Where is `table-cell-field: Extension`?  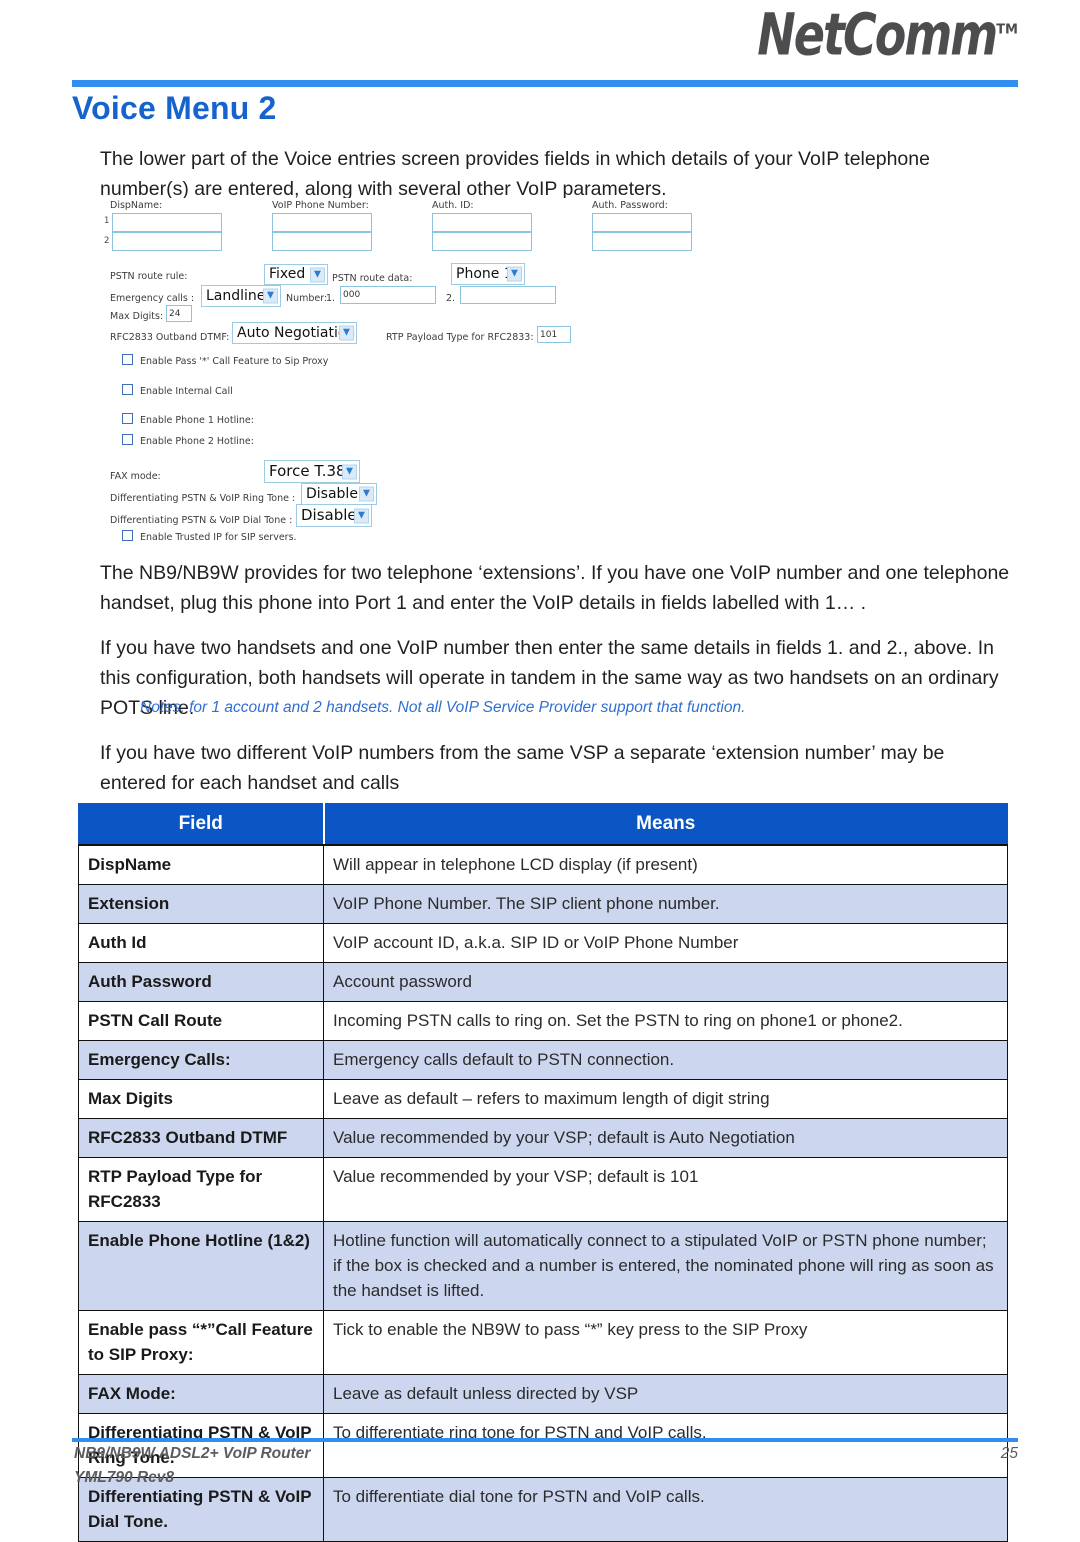 table-cell-field: Extension is located at coordinates (201, 904).